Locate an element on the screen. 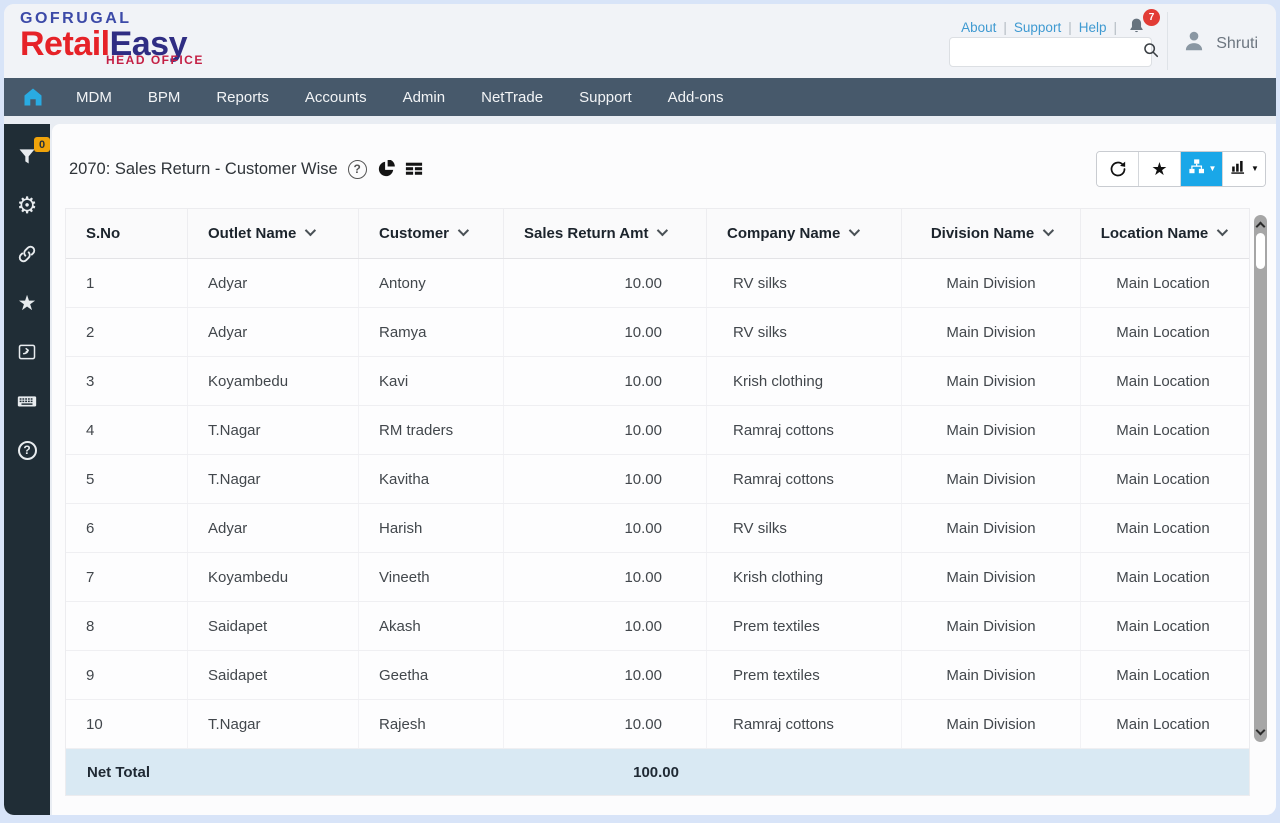 This screenshot has height=823, width=1280. cell-outlet: T.Nagar is located at coordinates (273, 430).